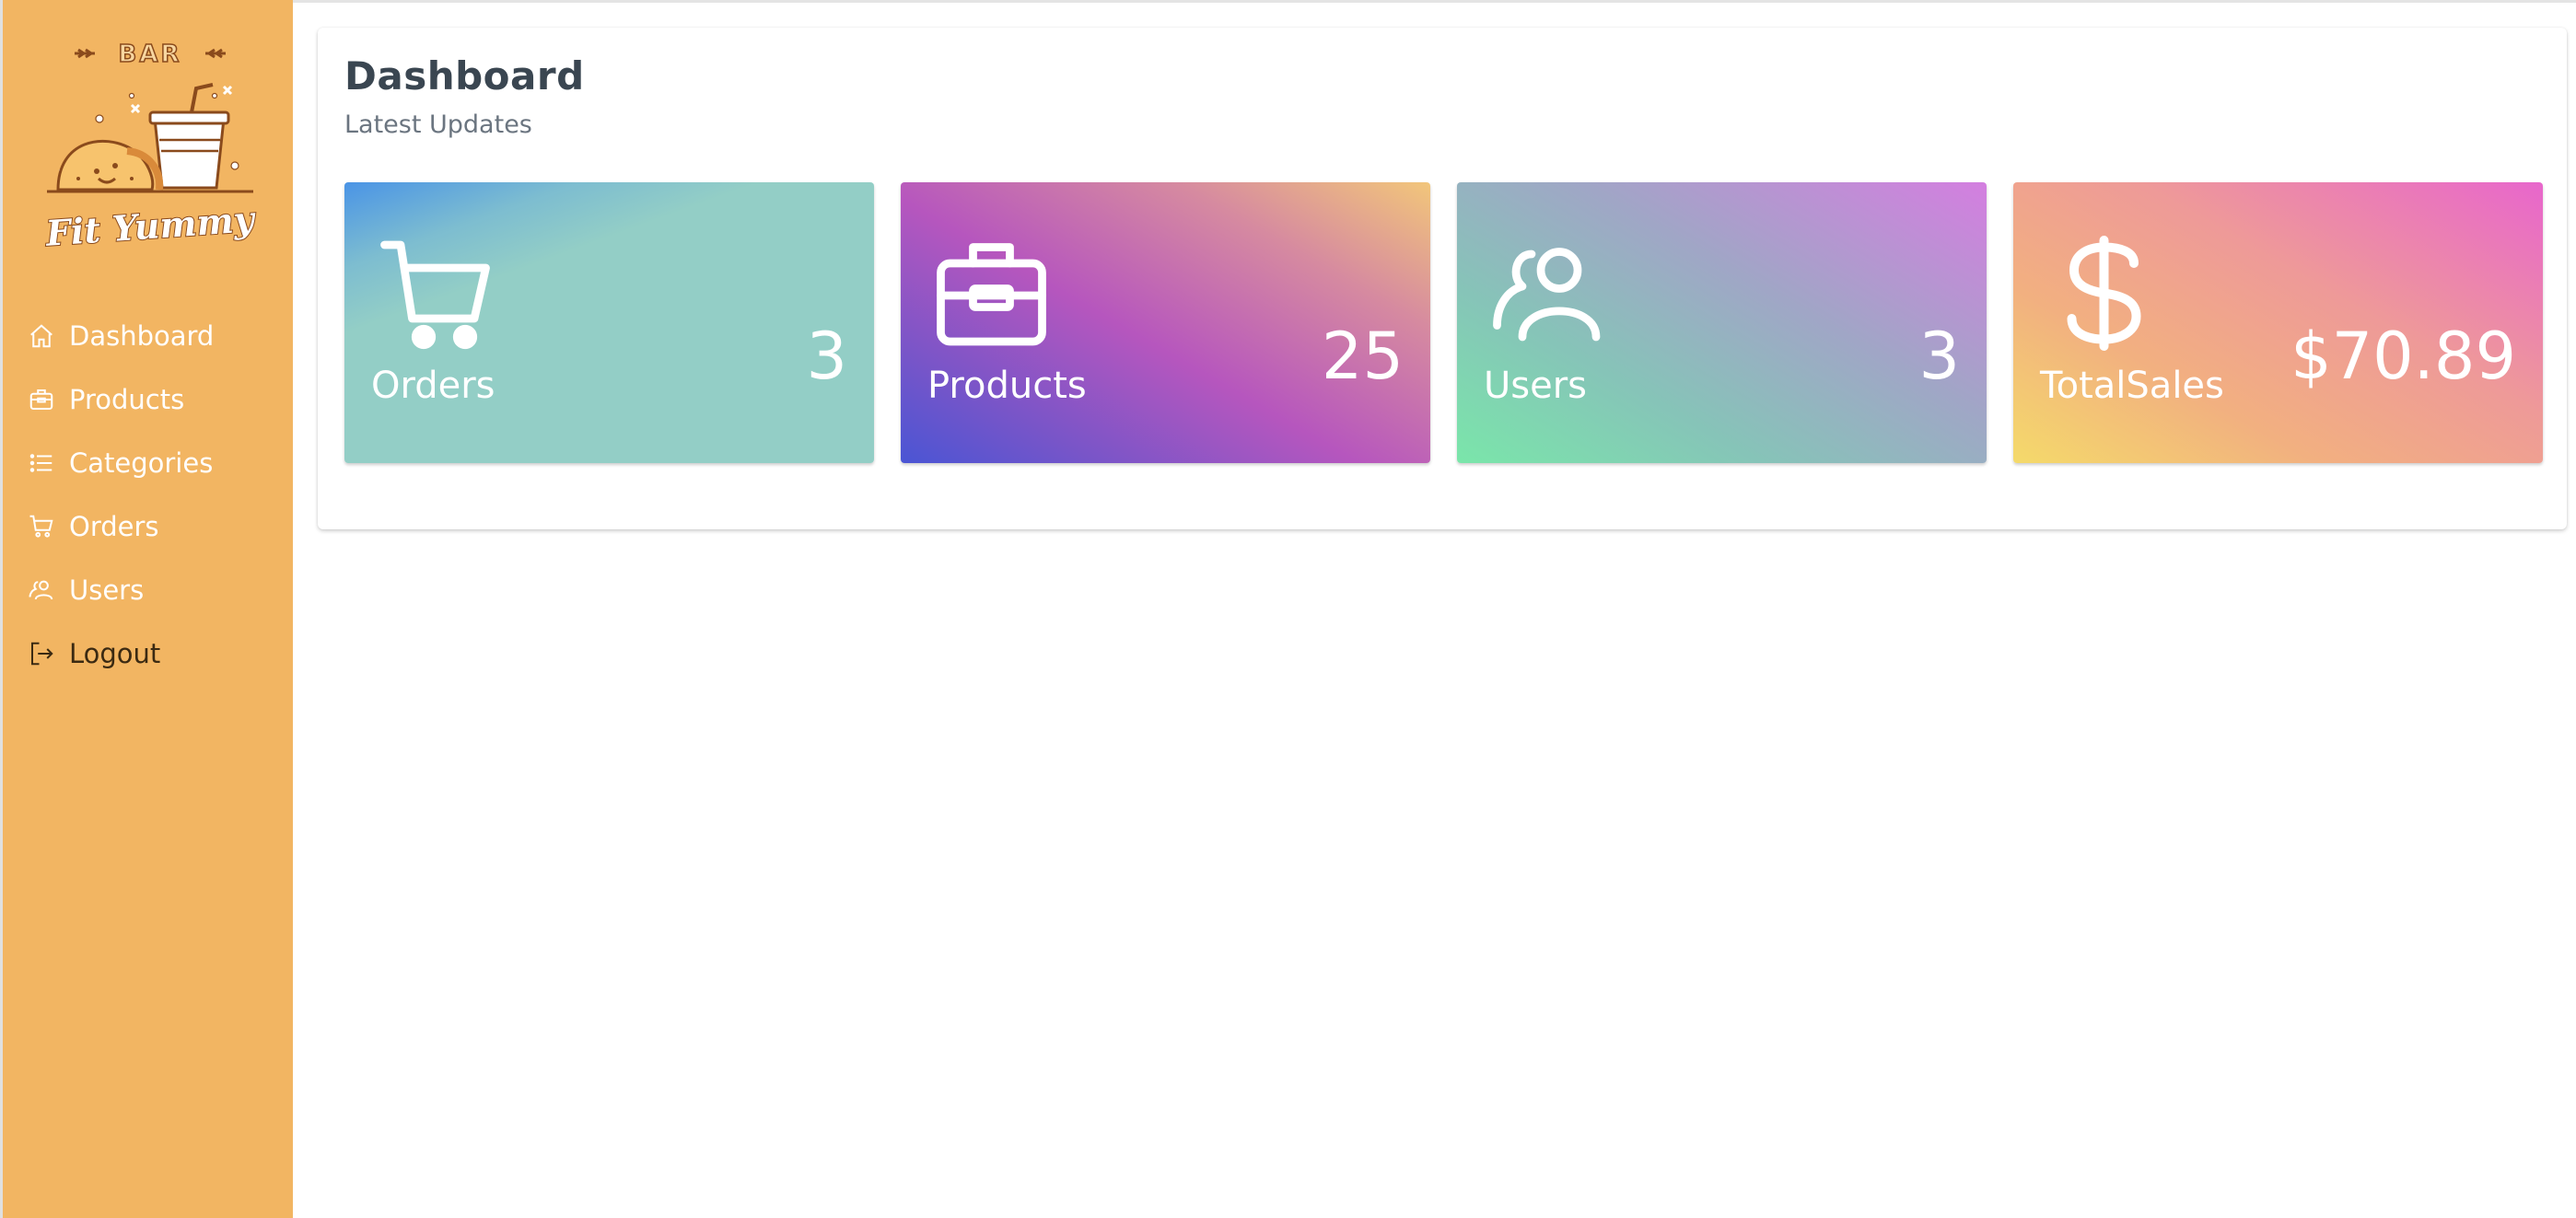 This screenshot has height=1218, width=2576. I want to click on stat-label: TotalSales, so click(2132, 386).